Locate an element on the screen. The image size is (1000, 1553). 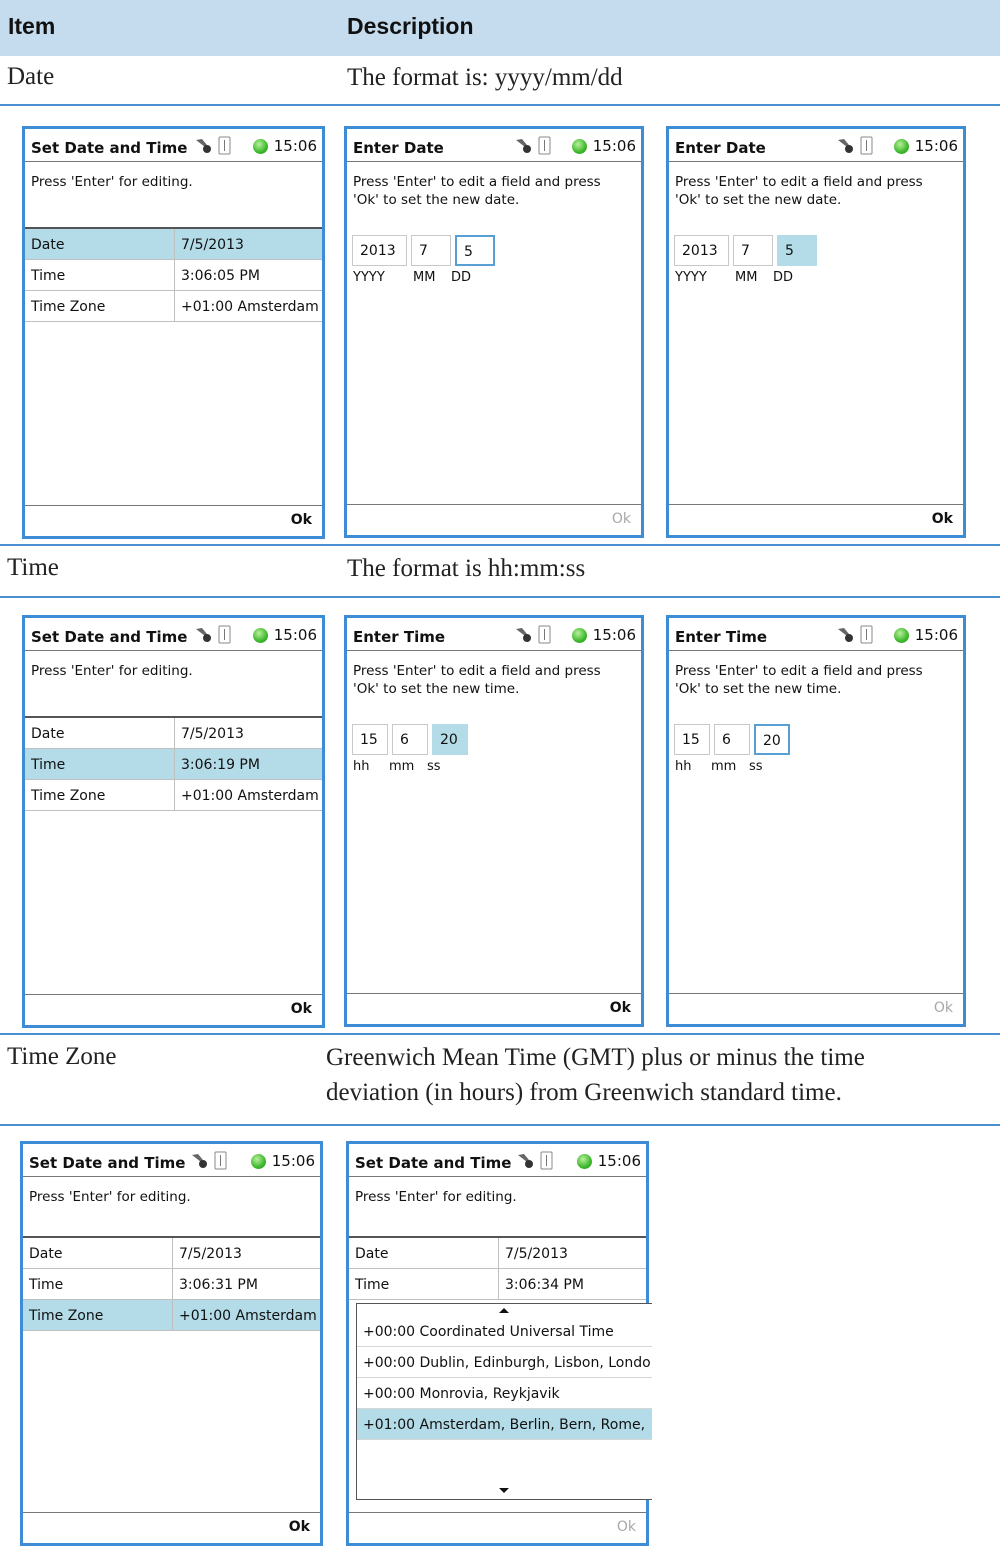
header-description: Description is located at coordinates (410, 26).